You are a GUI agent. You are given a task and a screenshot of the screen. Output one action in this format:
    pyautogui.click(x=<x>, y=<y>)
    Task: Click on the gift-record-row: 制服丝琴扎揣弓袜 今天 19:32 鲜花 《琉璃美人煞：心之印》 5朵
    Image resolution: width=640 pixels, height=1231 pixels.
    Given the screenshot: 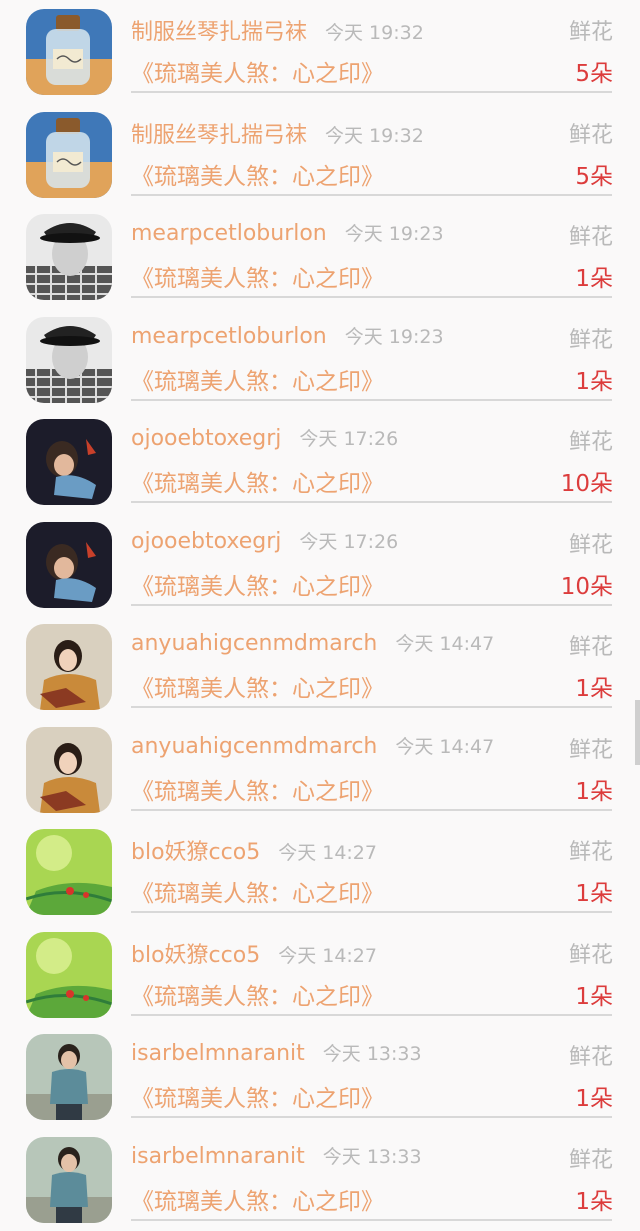 What is the action you would take?
    pyautogui.click(x=320, y=154)
    